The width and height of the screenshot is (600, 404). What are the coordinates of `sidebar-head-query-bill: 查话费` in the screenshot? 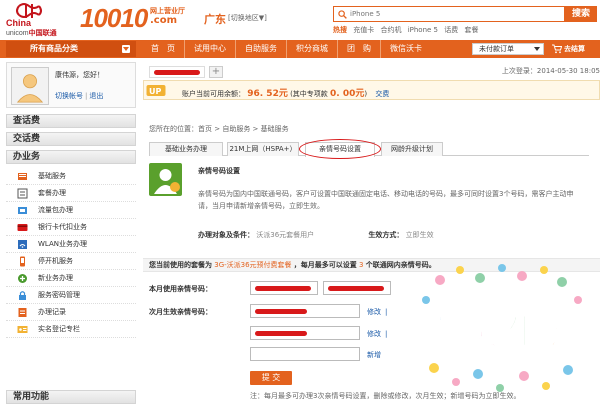 It's located at (71, 121).